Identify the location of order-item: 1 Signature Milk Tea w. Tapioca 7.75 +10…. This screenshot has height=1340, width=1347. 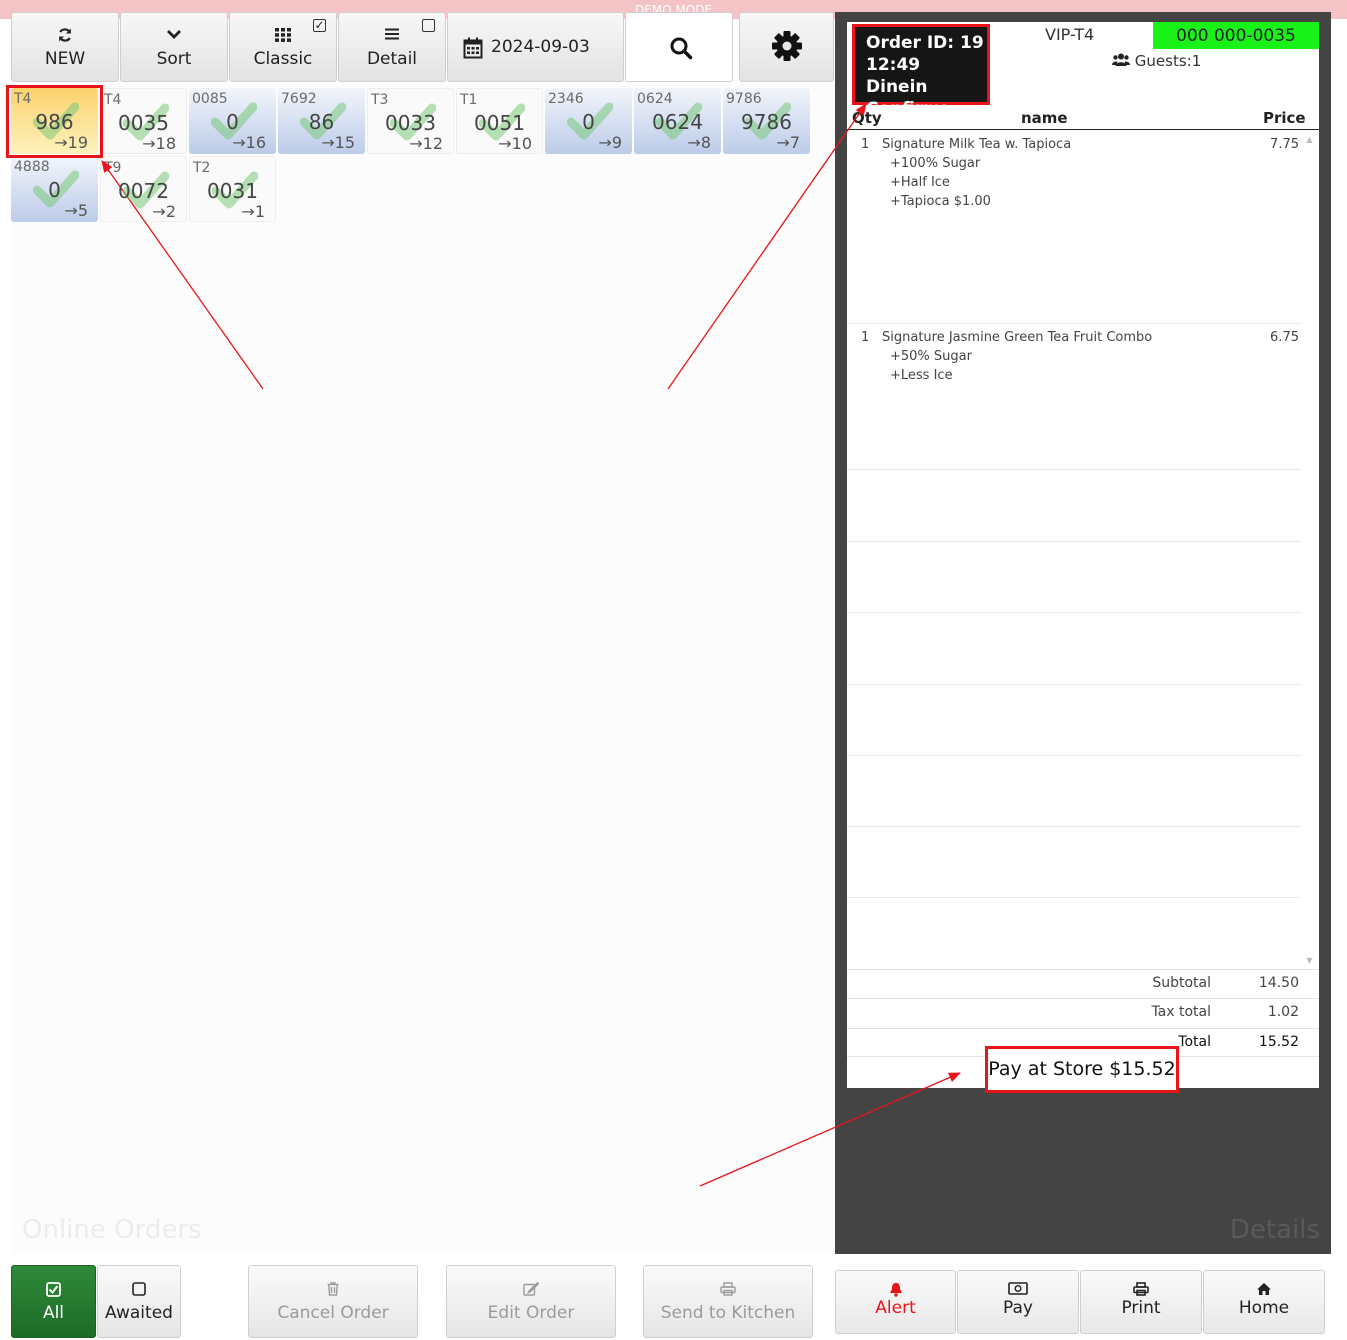
(1074, 228).